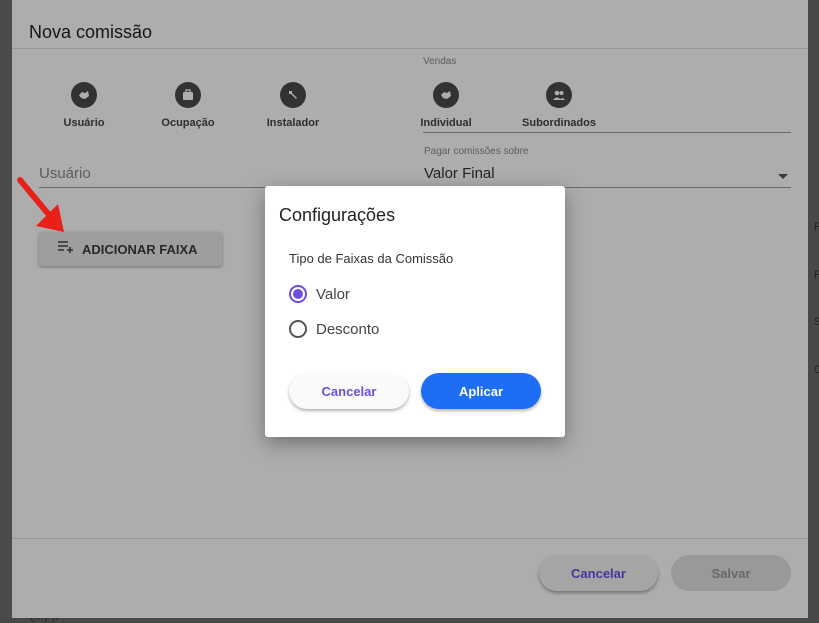 The image size is (819, 623). What do you see at coordinates (333, 294) in the screenshot?
I see `radio-label: Valor` at bounding box center [333, 294].